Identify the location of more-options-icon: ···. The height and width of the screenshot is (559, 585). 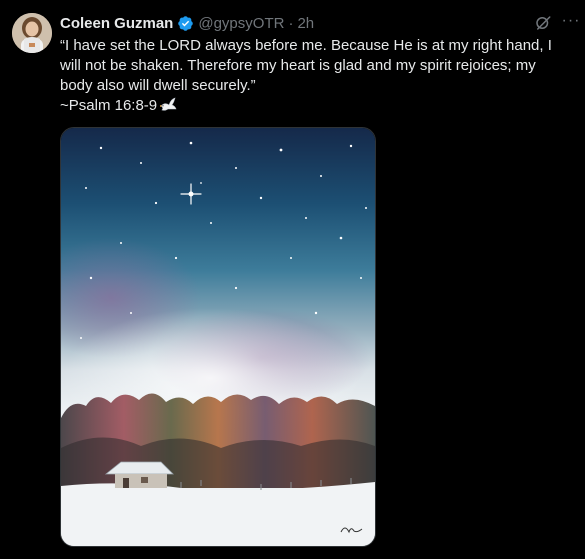
(571, 22).